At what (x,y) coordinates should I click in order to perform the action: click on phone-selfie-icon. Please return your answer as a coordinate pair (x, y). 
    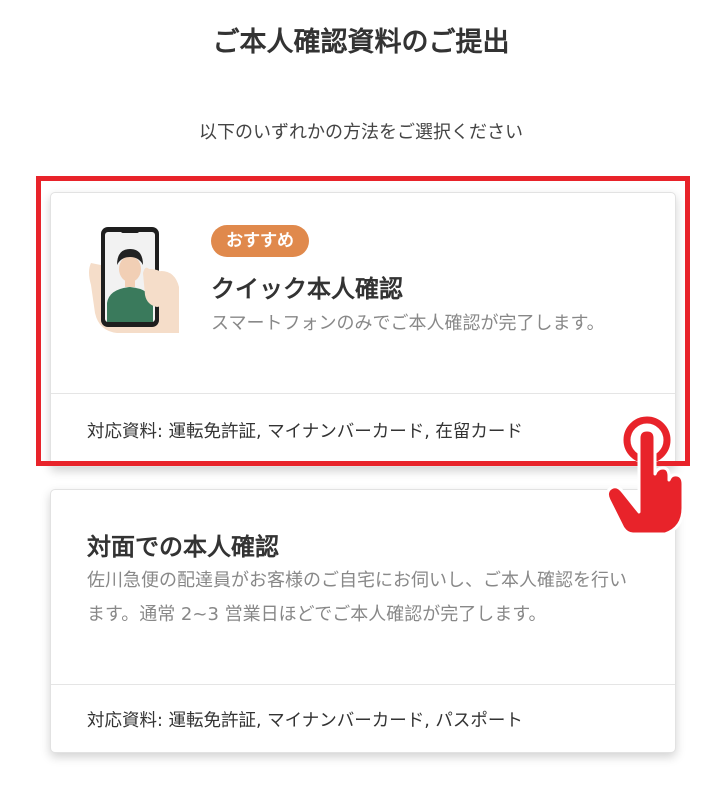
    Looking at the image, I should click on (134, 280).